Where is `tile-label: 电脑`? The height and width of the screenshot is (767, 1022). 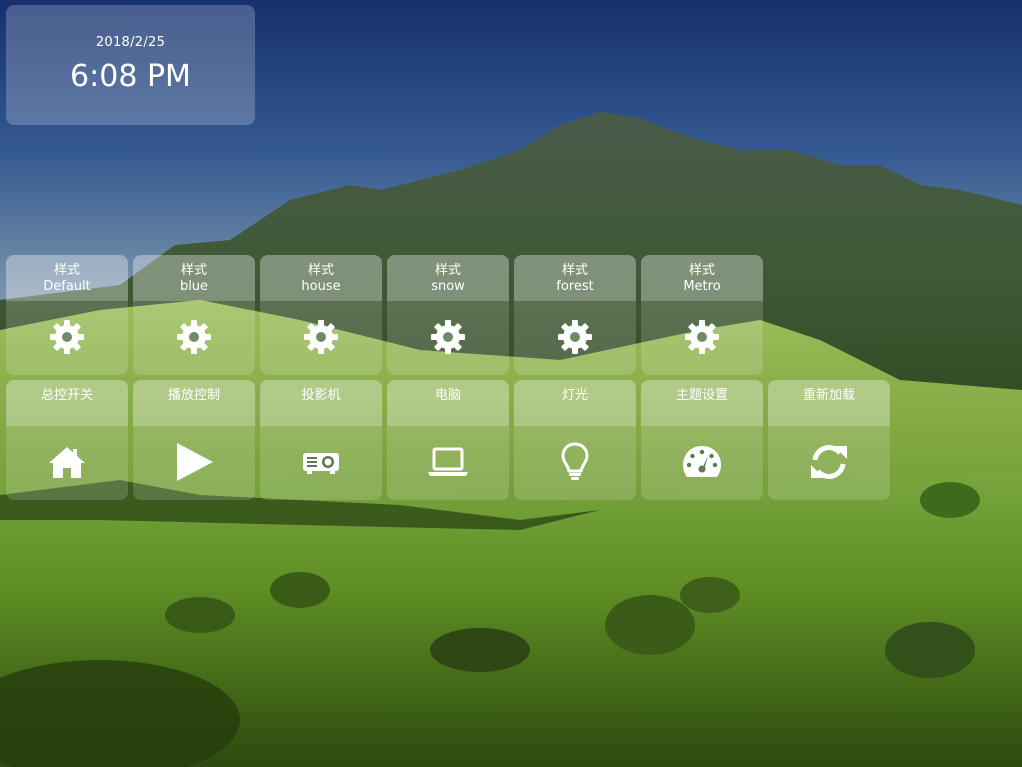
tile-label: 电脑 is located at coordinates (447, 395).